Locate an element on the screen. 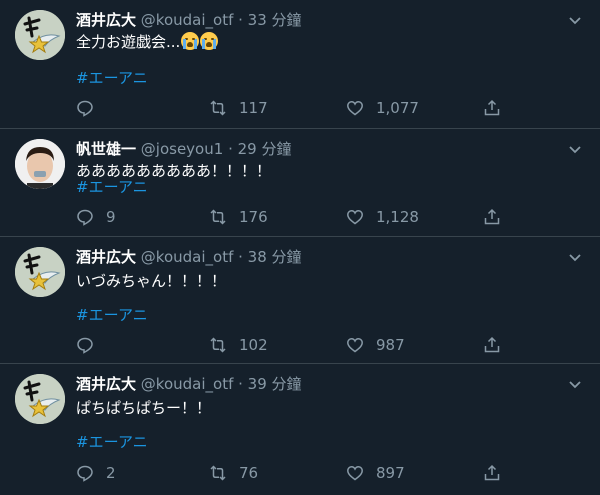  like-button: 1,077 is located at coordinates (382, 108).